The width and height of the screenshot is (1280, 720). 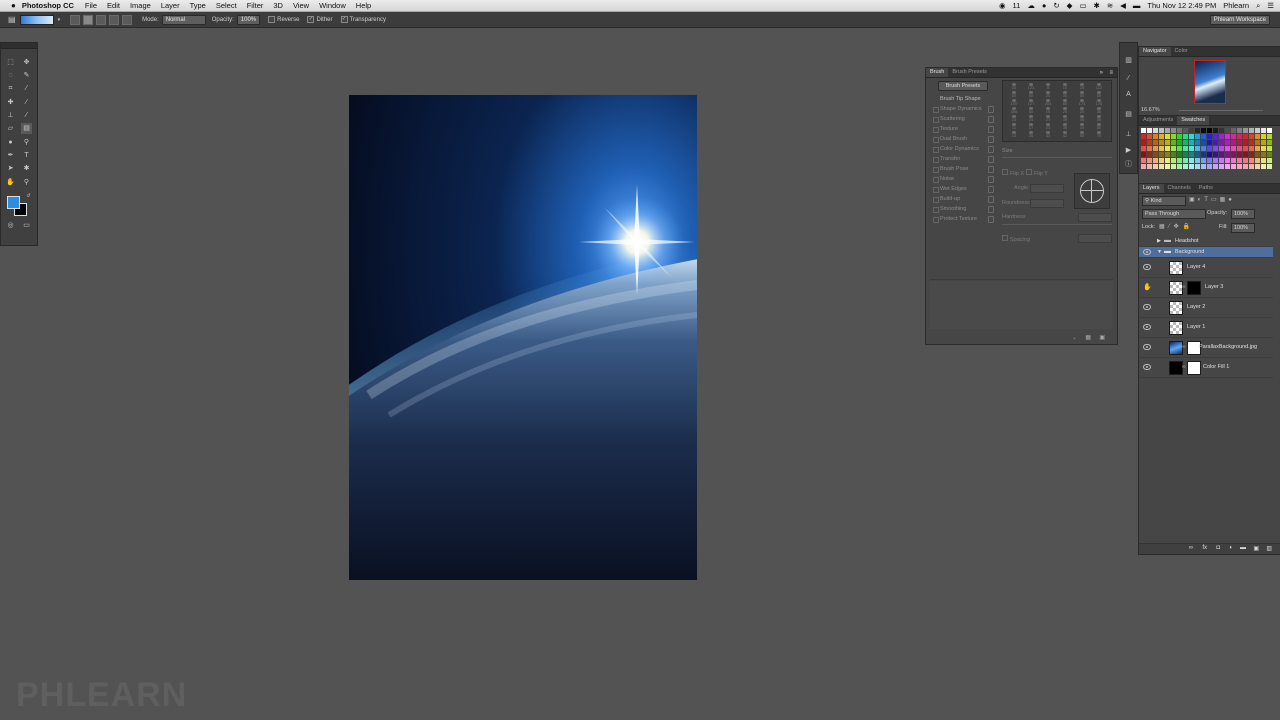 What do you see at coordinates (1048, 126) in the screenshot?
I see `brush-preset: 23` at bounding box center [1048, 126].